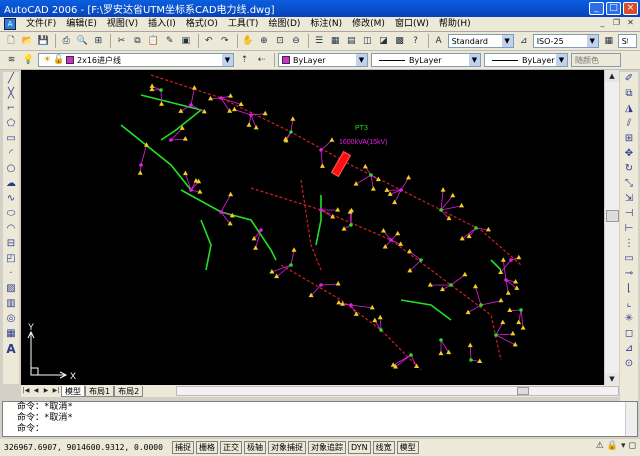  I want to click on tab-prev-icon: ◀, so click(36, 391).